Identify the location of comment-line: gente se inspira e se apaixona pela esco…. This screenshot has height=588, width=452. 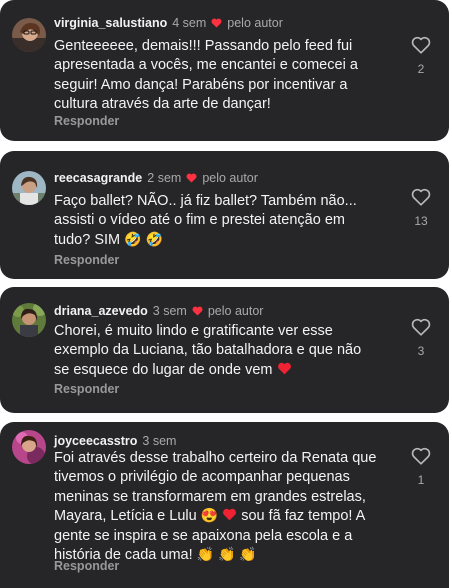
(203, 535).